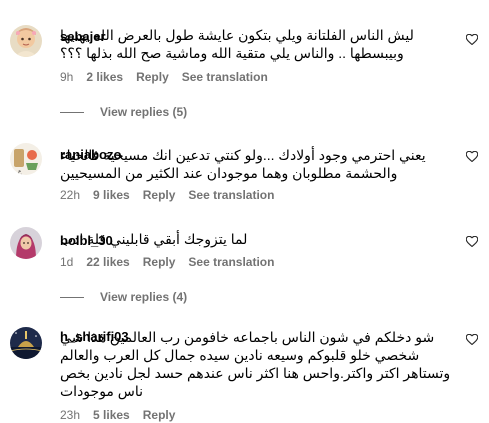 The height and width of the screenshot is (423, 489). I want to click on avatar-image: ع, so click(26, 159).